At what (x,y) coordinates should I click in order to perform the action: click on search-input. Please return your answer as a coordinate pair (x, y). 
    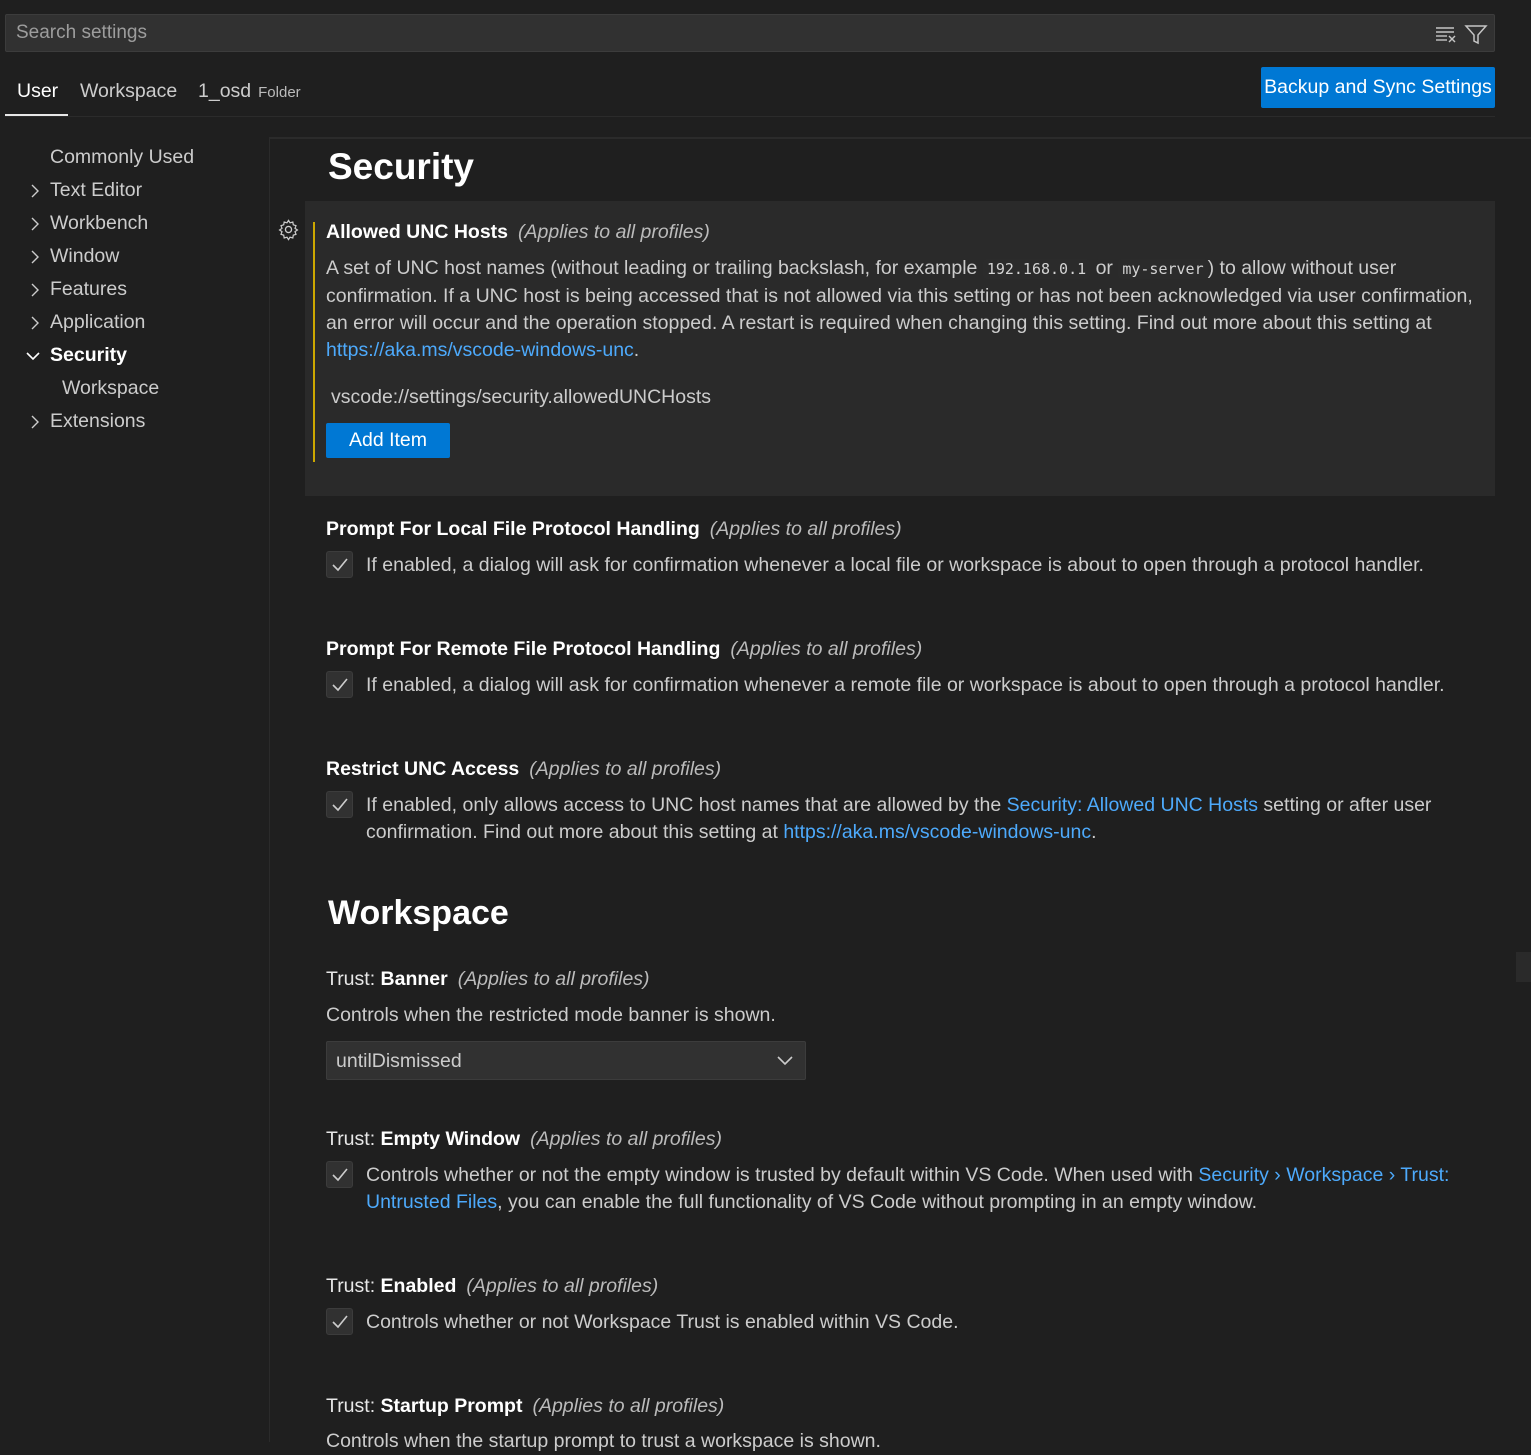
    Looking at the image, I should click on (706, 33).